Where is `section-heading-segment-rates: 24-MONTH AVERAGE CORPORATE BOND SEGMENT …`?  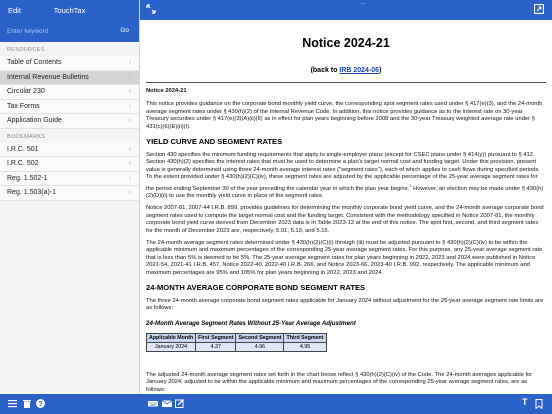 section-heading-segment-rates: 24-MONTH AVERAGE CORPORATE BOND SEGMENT … is located at coordinates (256, 288).